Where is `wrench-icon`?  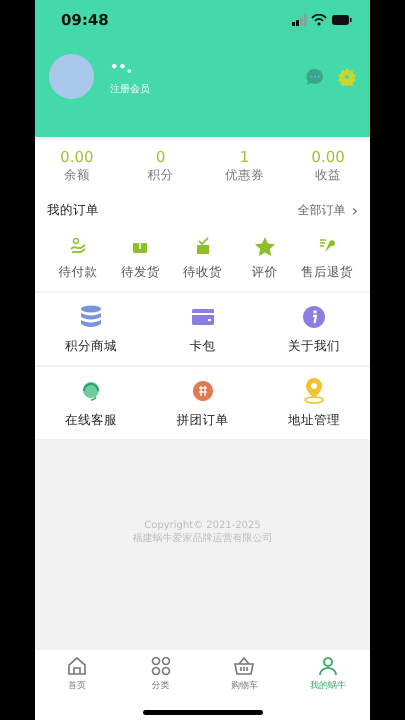
wrench-icon is located at coordinates (327, 246).